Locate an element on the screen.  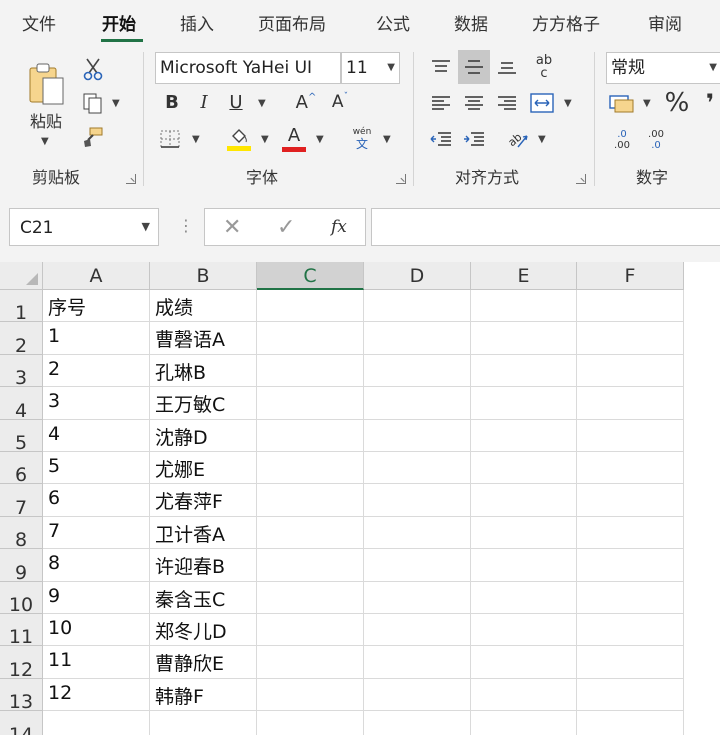
cell-b12: 曹静欣E is located at coordinates (203, 662).